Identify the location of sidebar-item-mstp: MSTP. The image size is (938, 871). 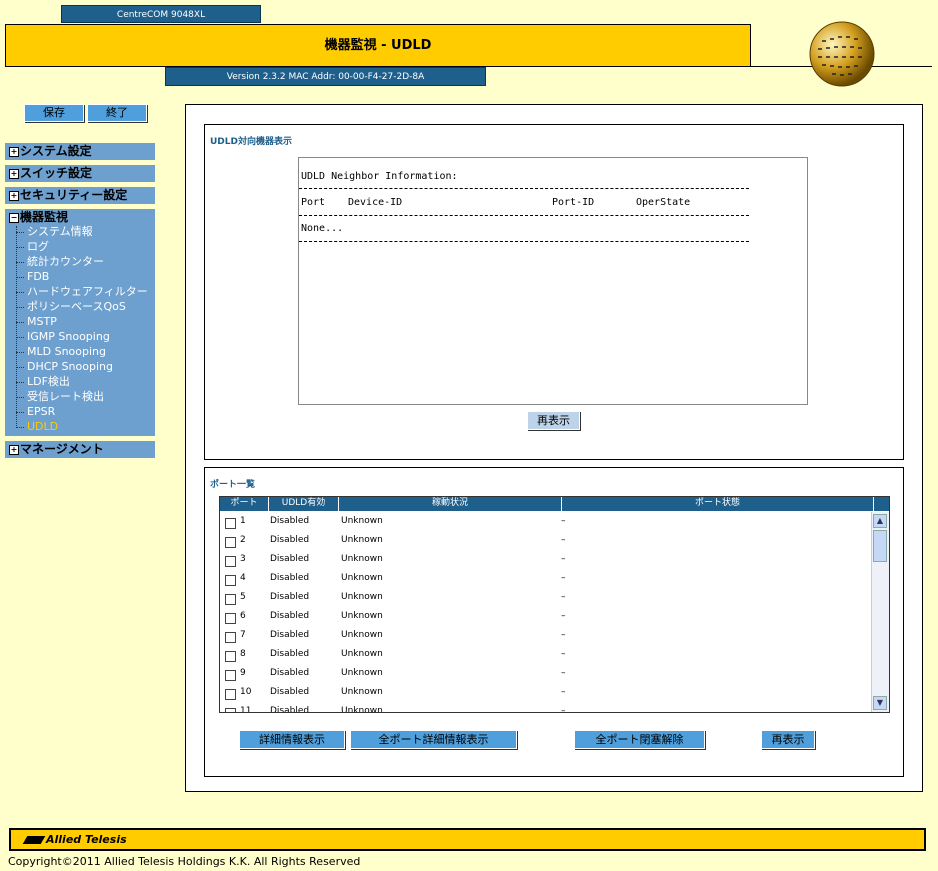
(42, 322).